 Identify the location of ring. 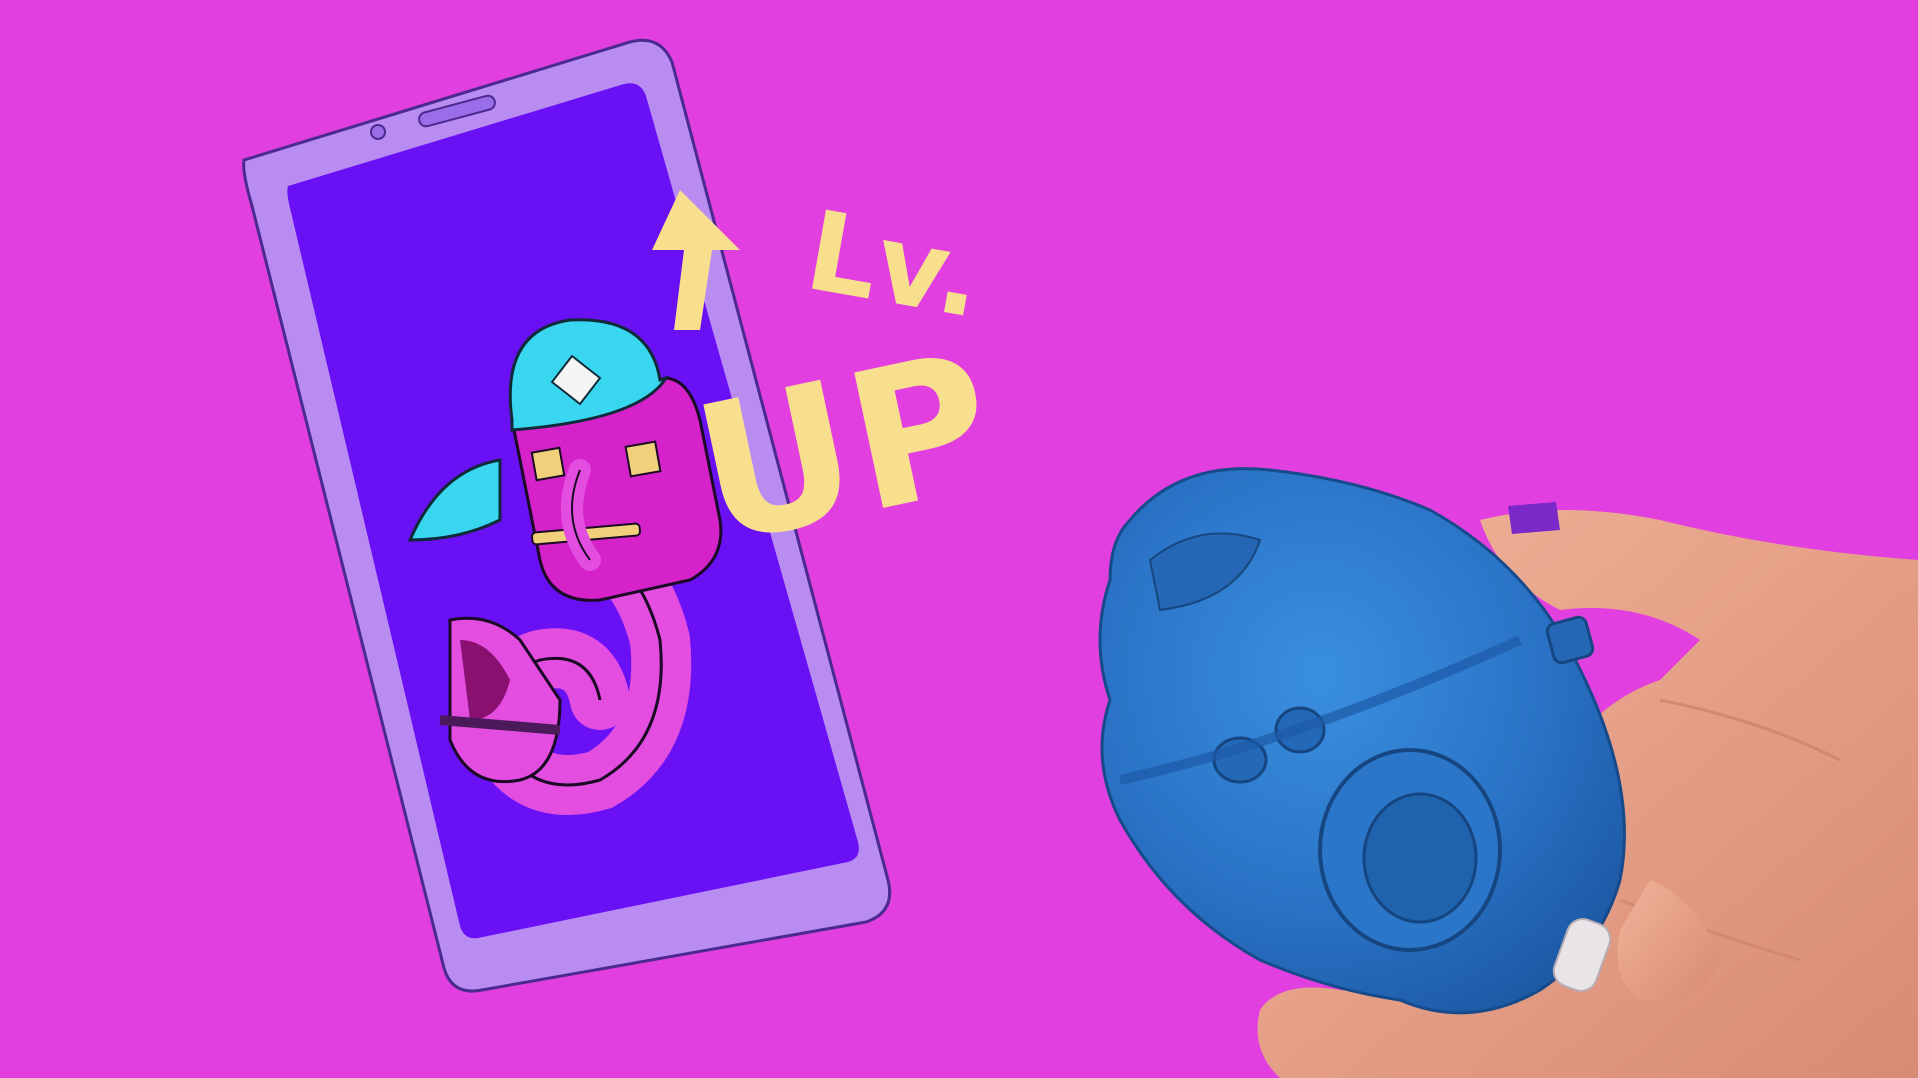
(1534, 518).